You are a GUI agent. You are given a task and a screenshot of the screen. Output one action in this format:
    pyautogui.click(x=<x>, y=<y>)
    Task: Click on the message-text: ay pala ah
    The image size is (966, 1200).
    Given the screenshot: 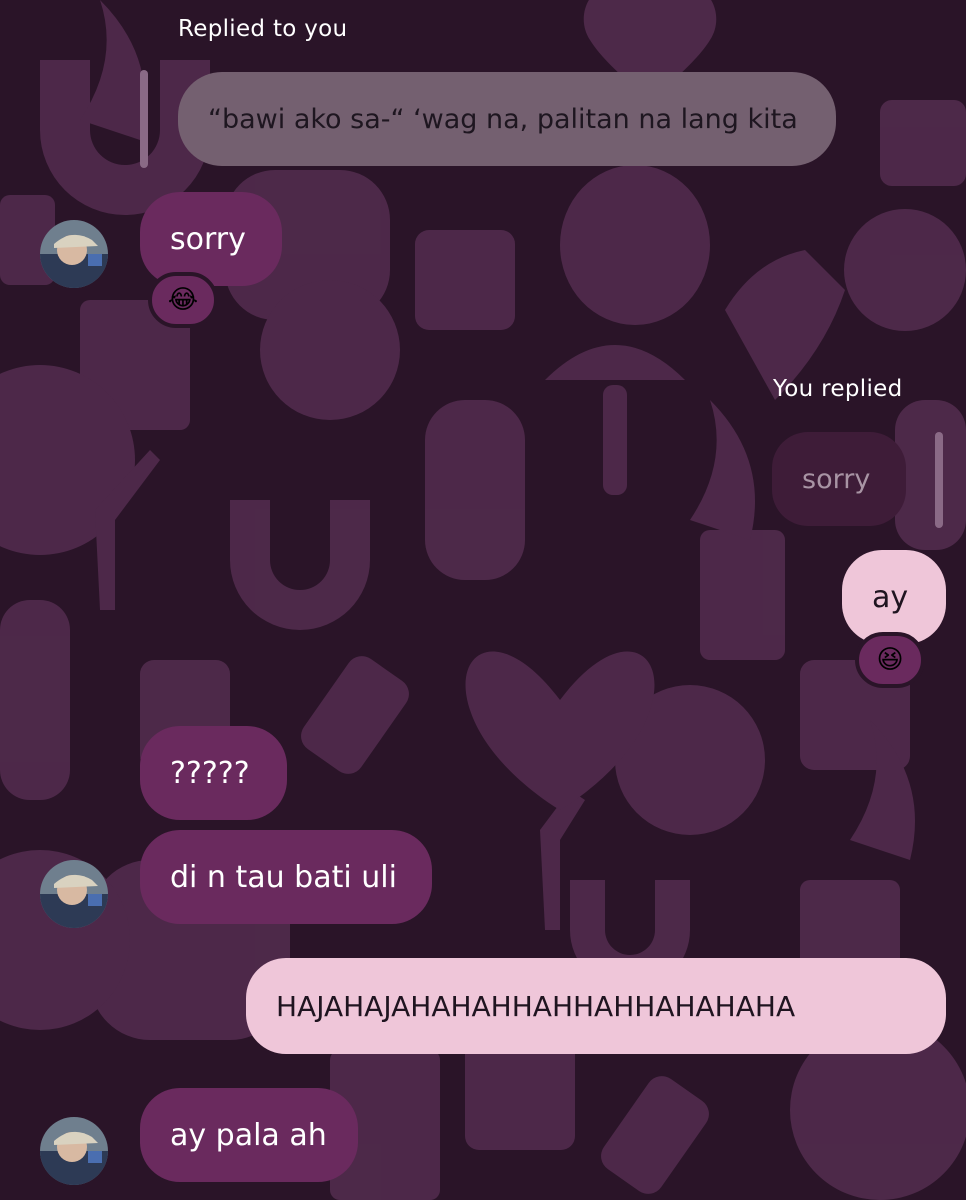 What is the action you would take?
    pyautogui.click(x=248, y=1135)
    